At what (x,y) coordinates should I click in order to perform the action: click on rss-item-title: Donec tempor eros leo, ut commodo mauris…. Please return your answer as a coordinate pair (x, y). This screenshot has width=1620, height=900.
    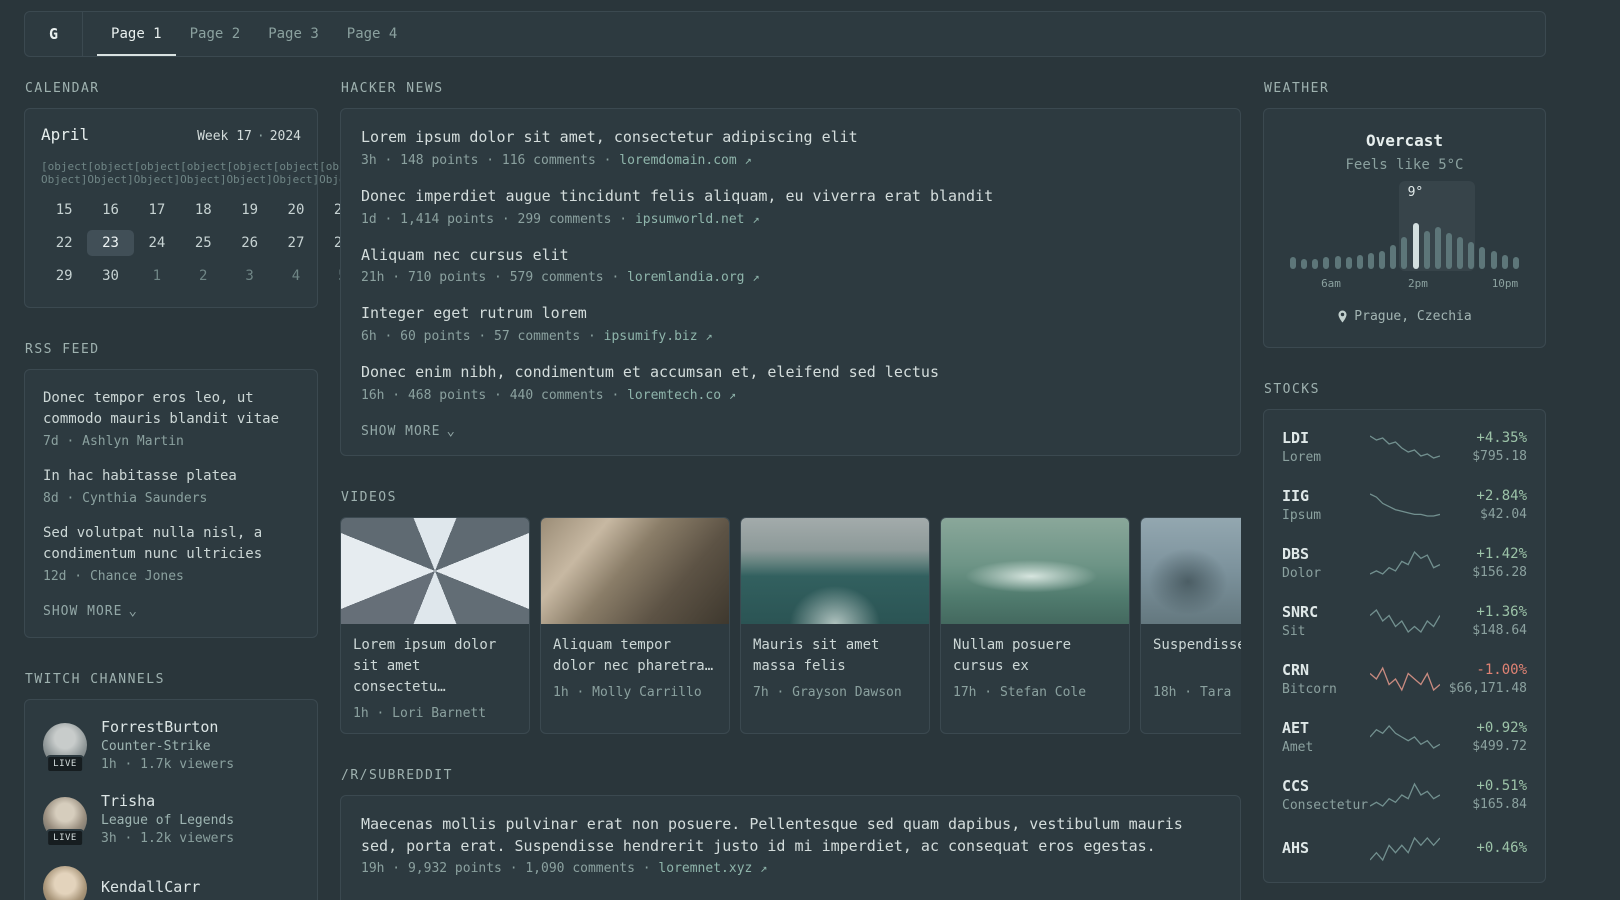
    Looking at the image, I should click on (171, 409).